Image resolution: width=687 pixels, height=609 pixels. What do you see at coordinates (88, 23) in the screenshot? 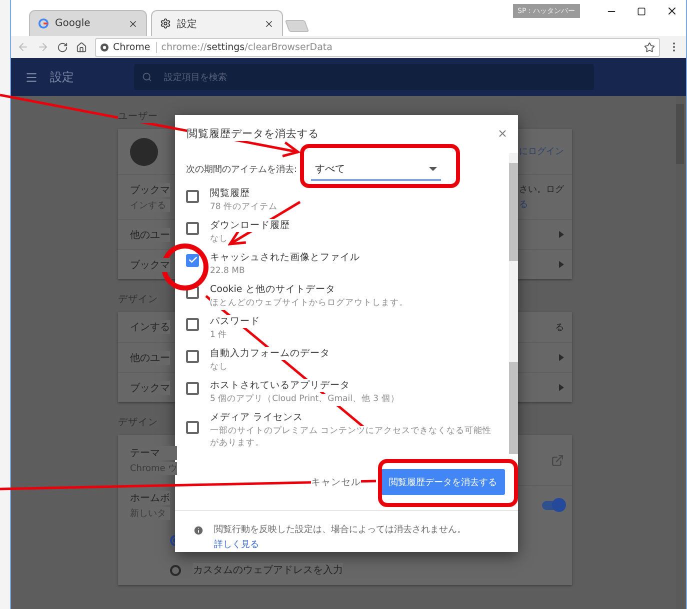
I see `browser-tab: Google` at bounding box center [88, 23].